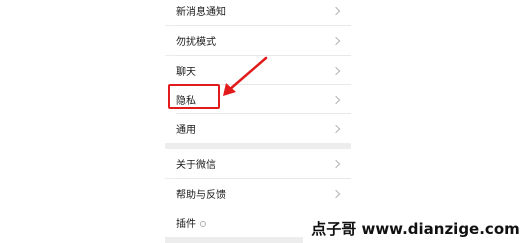 The width and height of the screenshot is (528, 243). I want to click on settings-item-new-message-notification: 新消息通知, so click(258, 12).